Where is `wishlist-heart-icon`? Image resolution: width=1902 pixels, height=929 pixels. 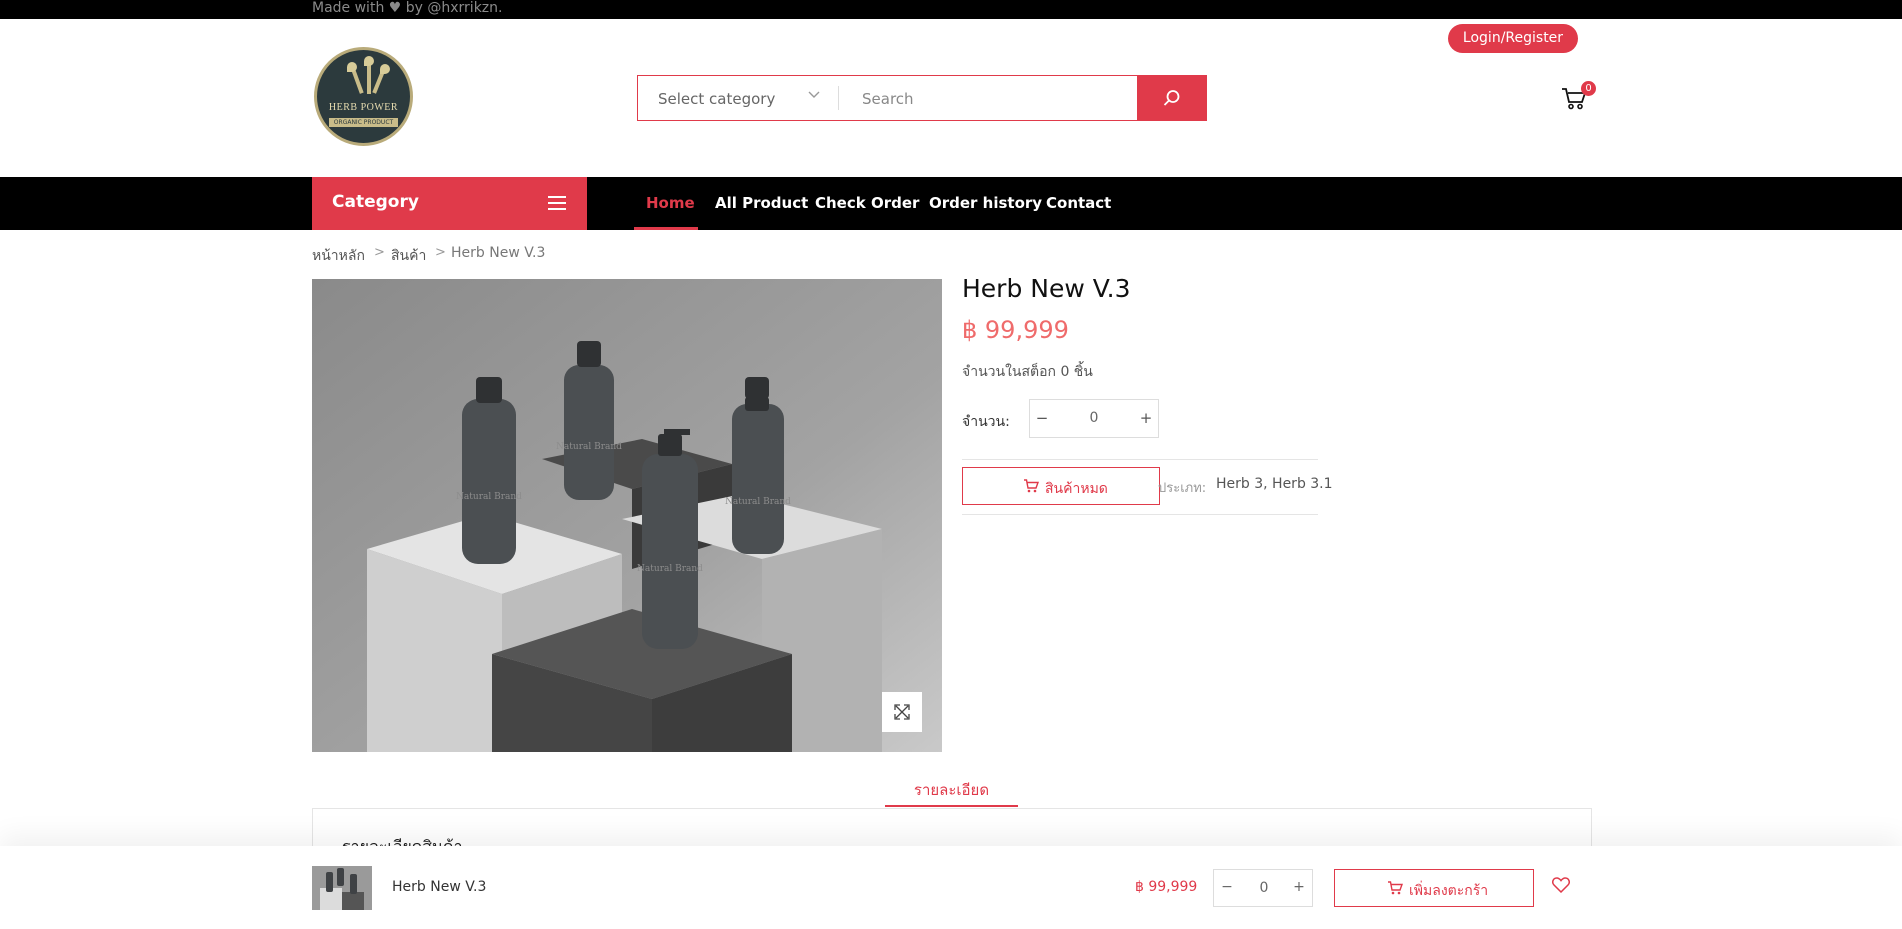 wishlist-heart-icon is located at coordinates (1561, 887).